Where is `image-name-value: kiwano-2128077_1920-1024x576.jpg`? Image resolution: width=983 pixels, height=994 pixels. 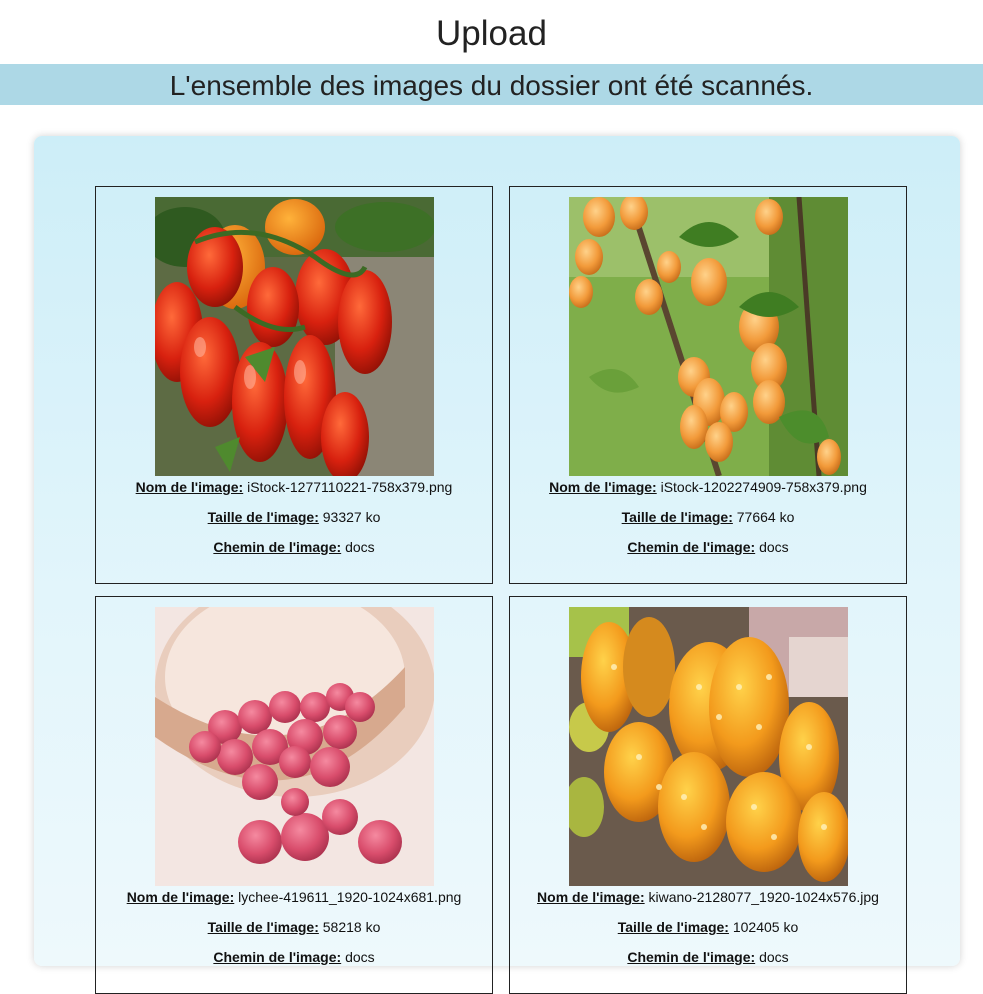
image-name-value: kiwano-2128077_1920-1024x576.jpg is located at coordinates (763, 897).